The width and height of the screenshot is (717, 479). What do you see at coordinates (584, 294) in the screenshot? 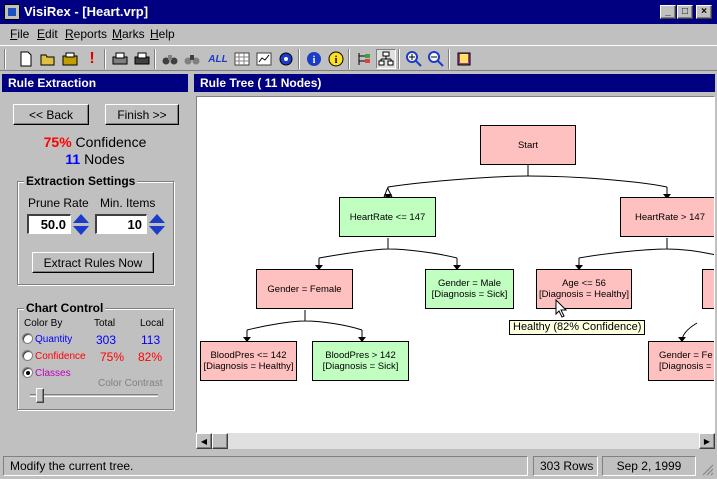
I see `node-diagnosis: [Diagnosis = Healthy]` at bounding box center [584, 294].